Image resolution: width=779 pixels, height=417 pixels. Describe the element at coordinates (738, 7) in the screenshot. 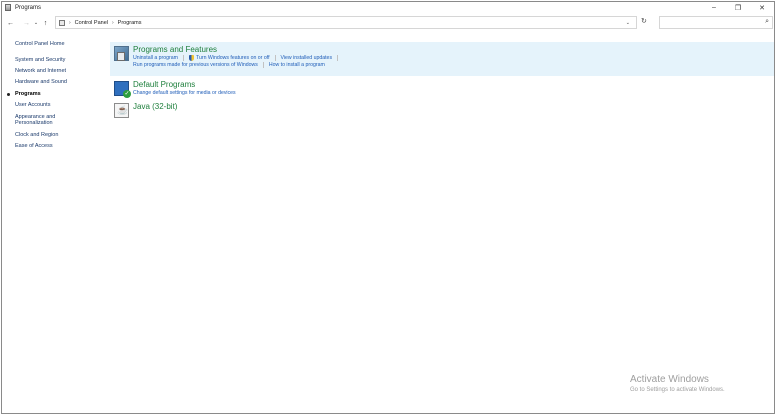

I see `maximize-button: ❐` at that location.